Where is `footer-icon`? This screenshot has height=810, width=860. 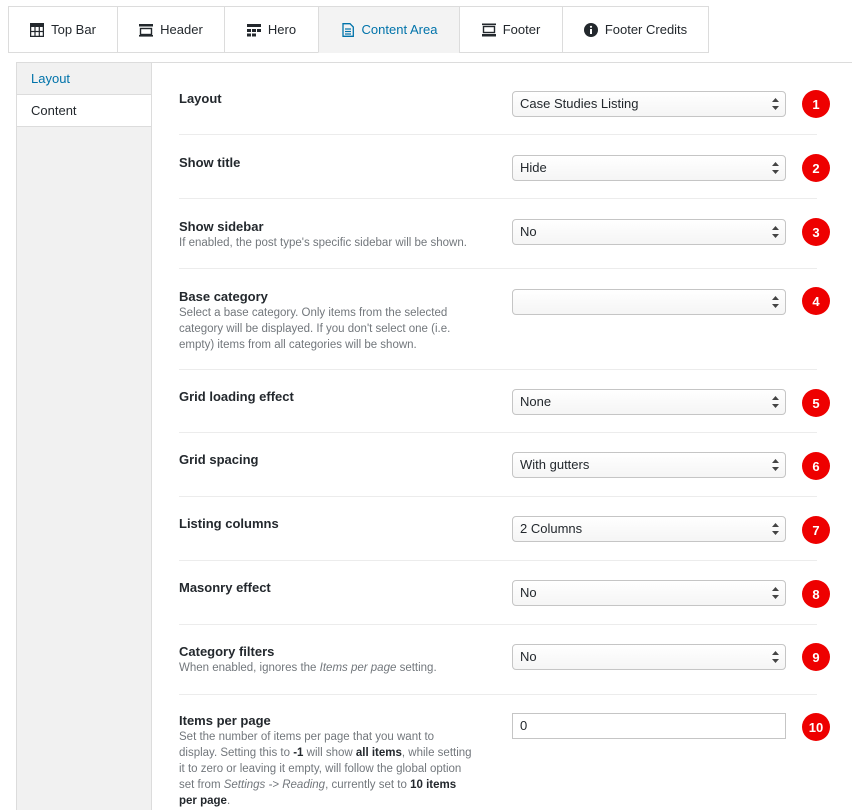
footer-icon is located at coordinates (488, 30).